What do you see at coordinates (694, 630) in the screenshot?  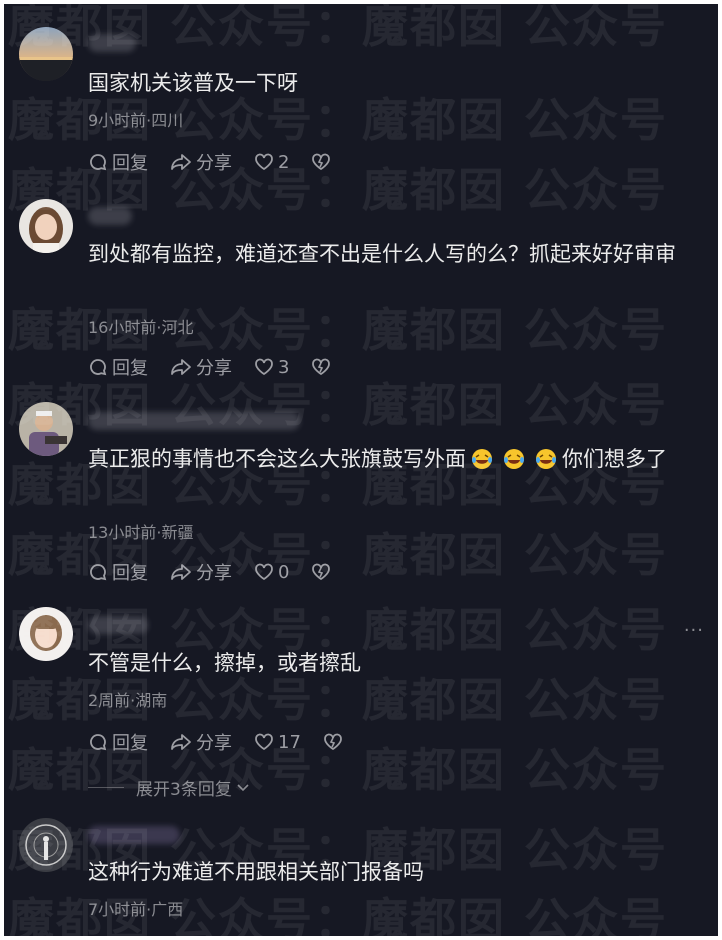 I see `more-options-button: ···` at bounding box center [694, 630].